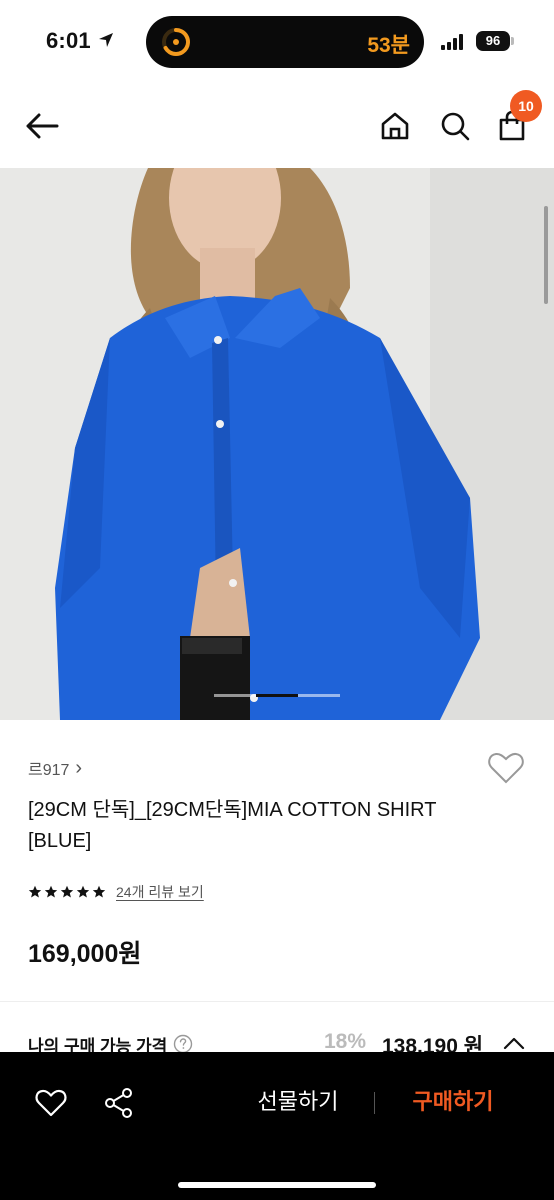 This screenshot has width=554, height=1200. I want to click on search-button, so click(455, 126).